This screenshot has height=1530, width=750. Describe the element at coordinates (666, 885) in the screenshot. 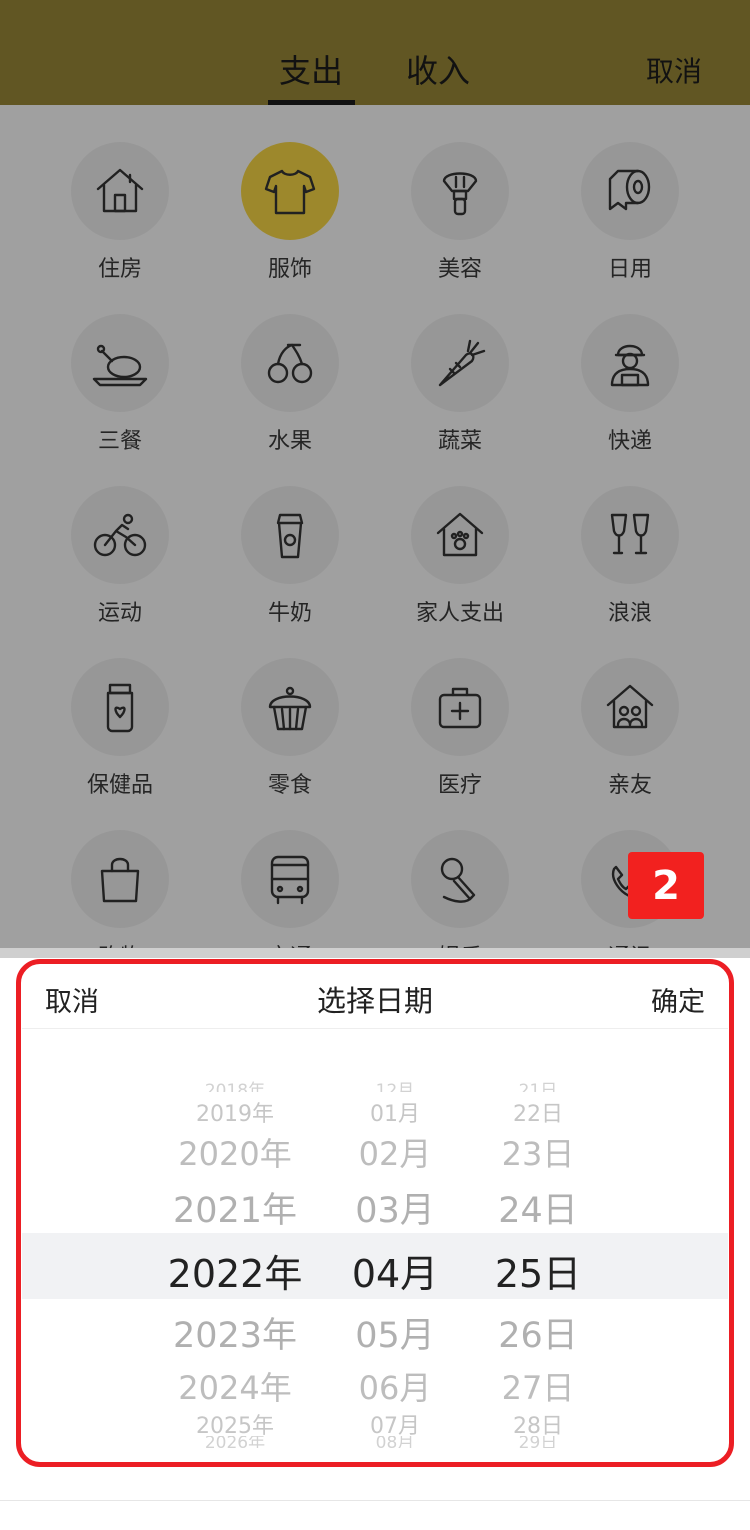

I see `step-number-badge: 2` at that location.